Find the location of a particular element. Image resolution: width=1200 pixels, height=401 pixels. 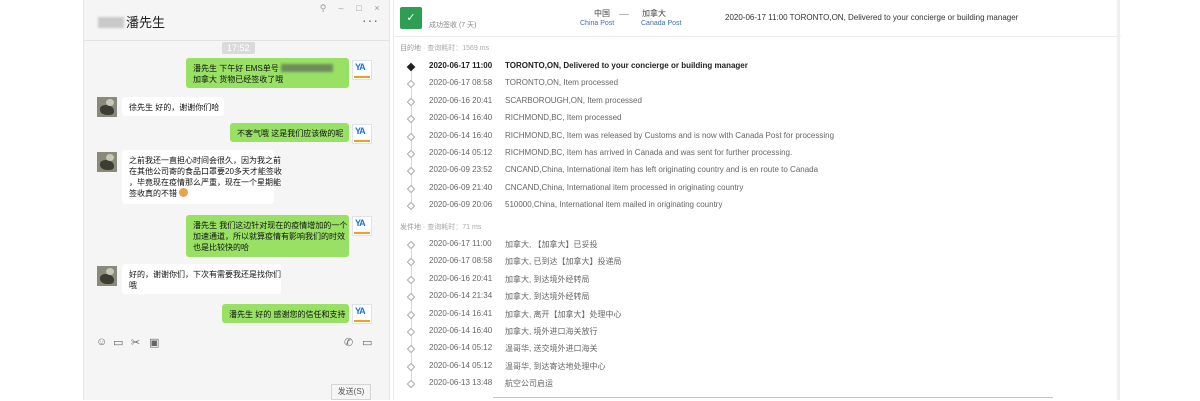

destination-section-label: 目的地 · 查询耗时：1569 ms is located at coordinates (445, 48).